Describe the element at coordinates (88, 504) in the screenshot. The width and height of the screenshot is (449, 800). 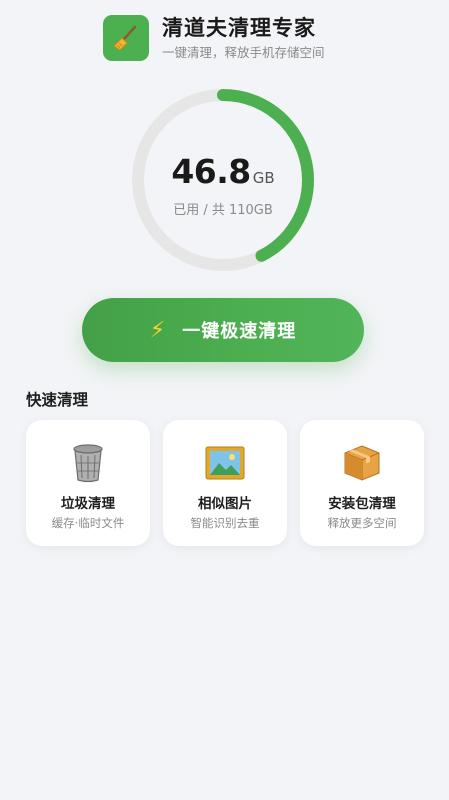
I see `junk-clean-label: 垃圾清理` at that location.